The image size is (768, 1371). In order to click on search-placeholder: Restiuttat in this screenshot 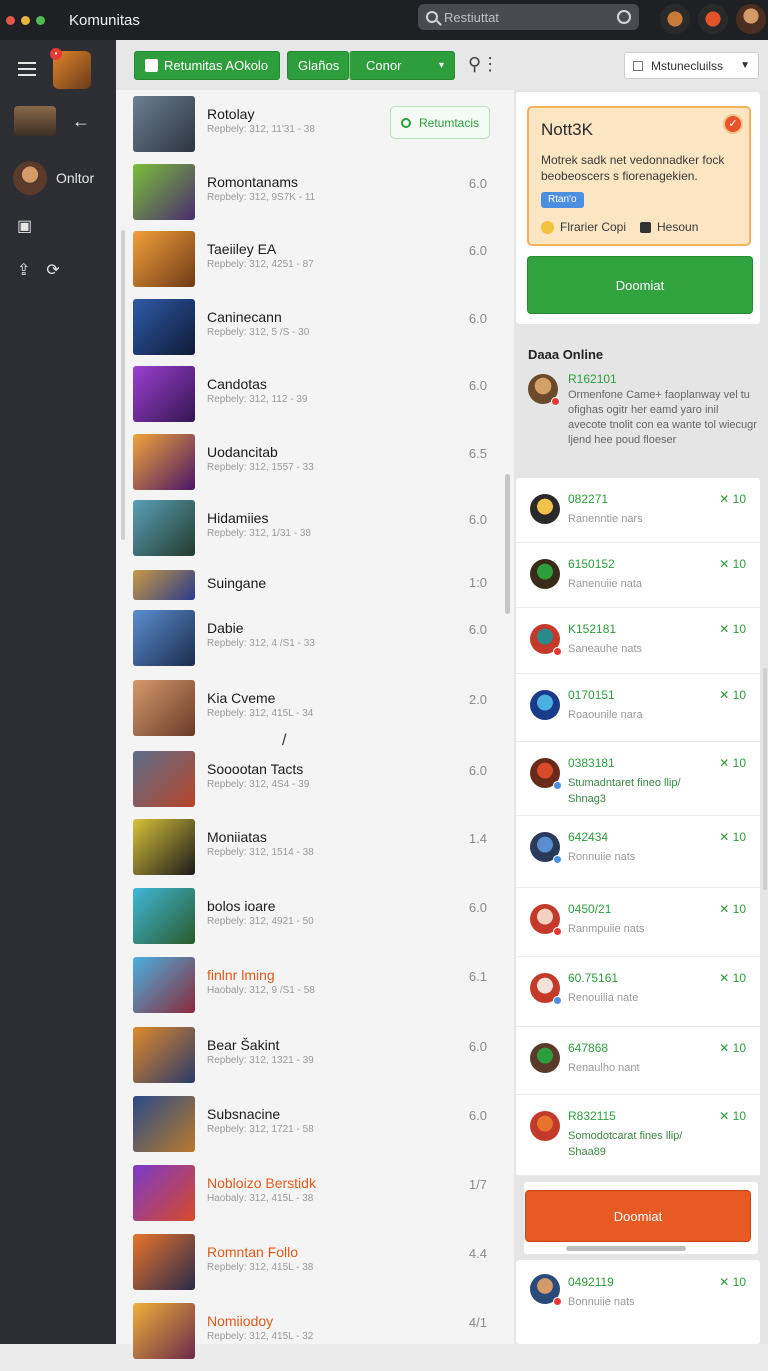, I will do `click(471, 17)`.